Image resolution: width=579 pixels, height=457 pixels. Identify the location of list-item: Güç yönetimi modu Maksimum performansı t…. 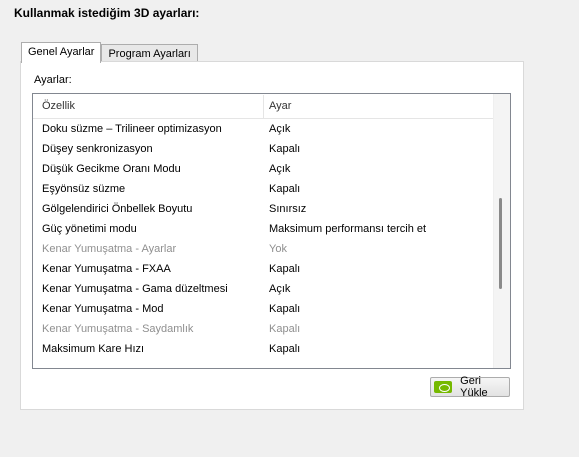
(263, 229).